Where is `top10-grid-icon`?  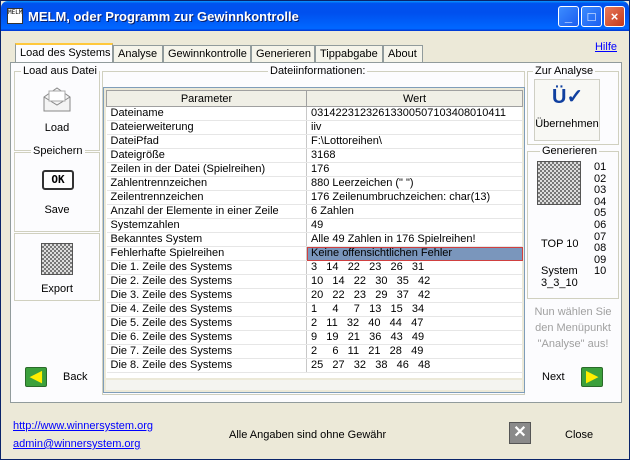 top10-grid-icon is located at coordinates (559, 183).